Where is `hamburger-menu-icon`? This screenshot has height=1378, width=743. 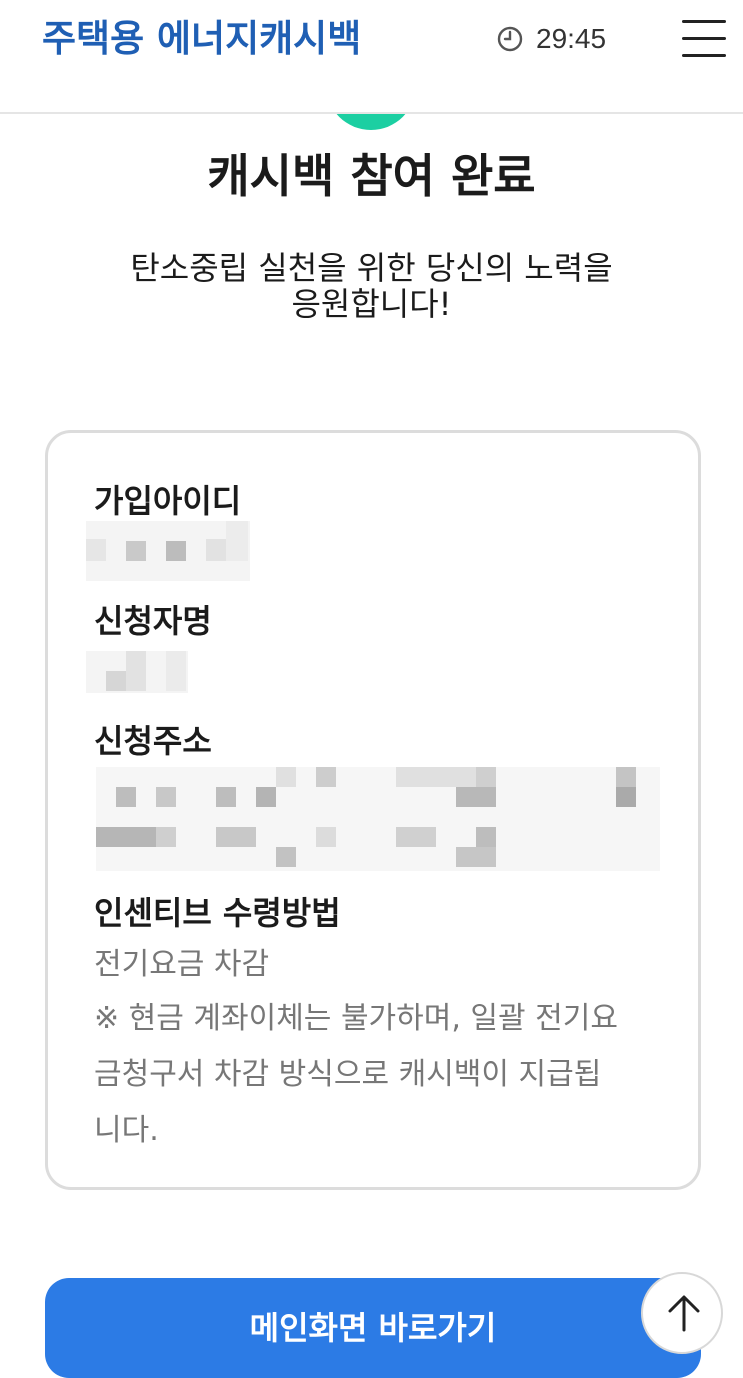 hamburger-menu-icon is located at coordinates (704, 39).